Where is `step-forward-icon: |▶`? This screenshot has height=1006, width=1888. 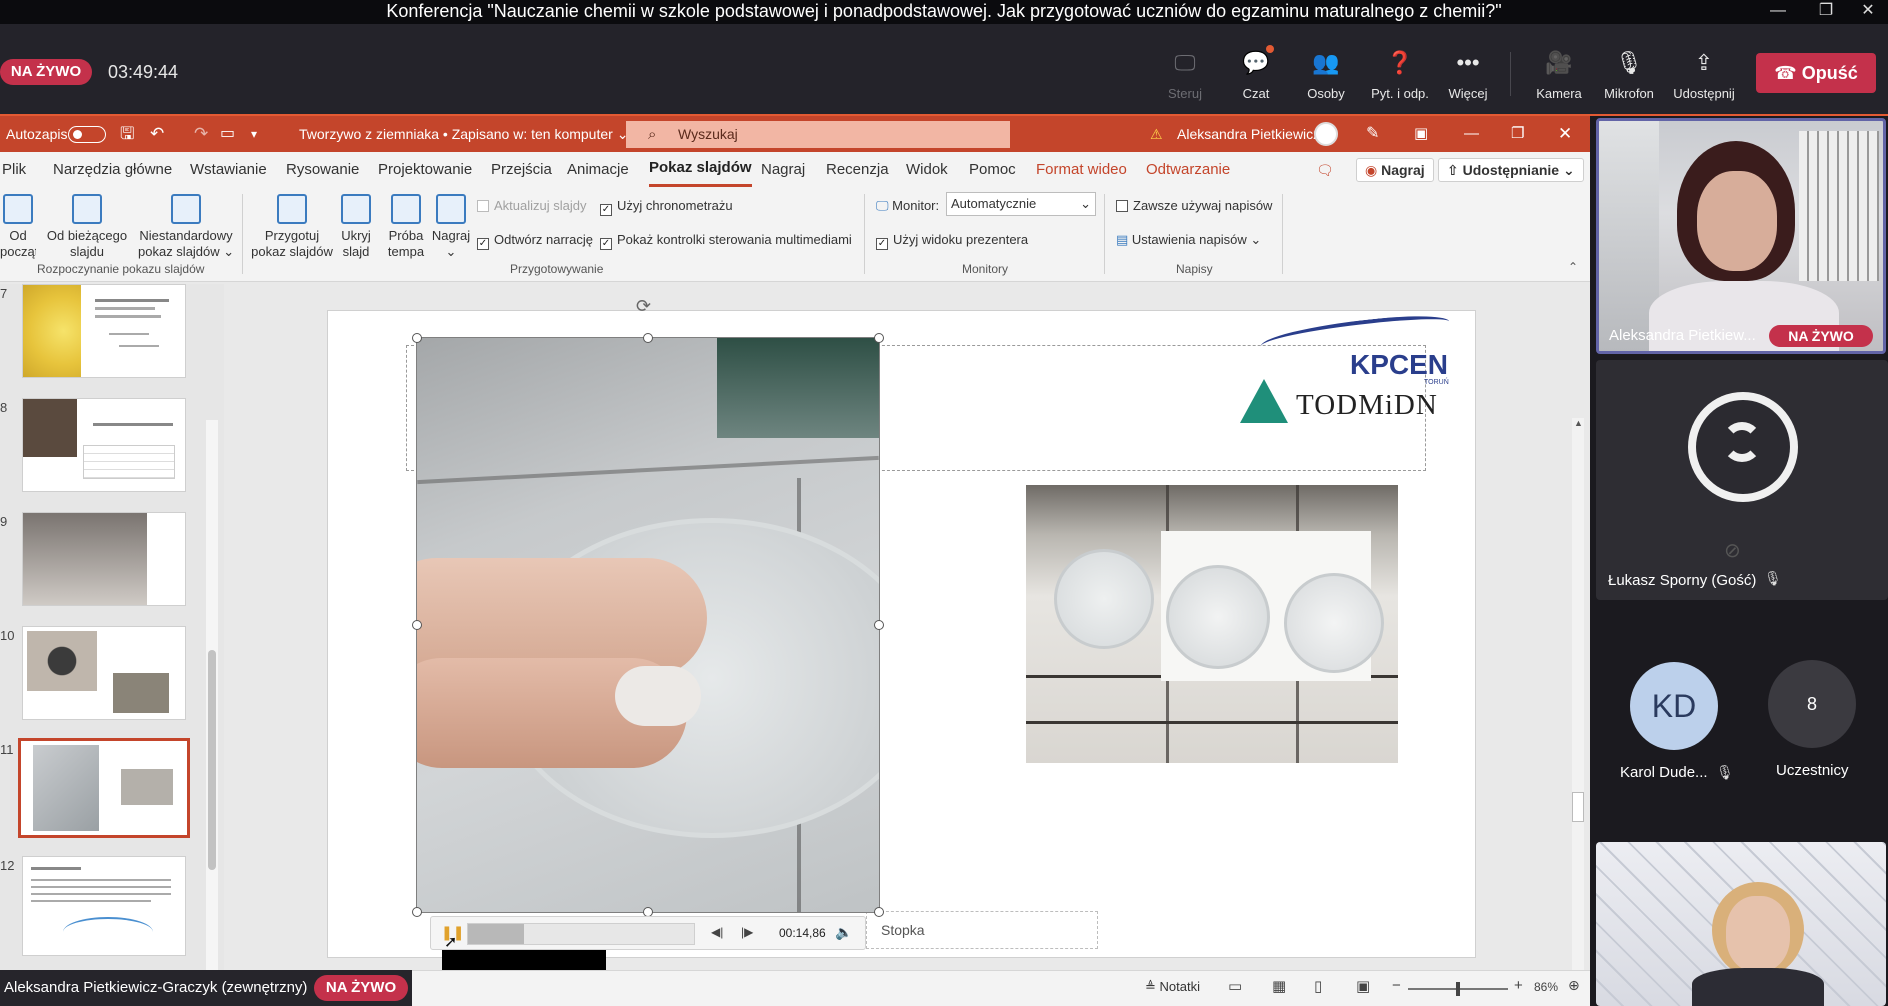
step-forward-icon: |▶ is located at coordinates (747, 932).